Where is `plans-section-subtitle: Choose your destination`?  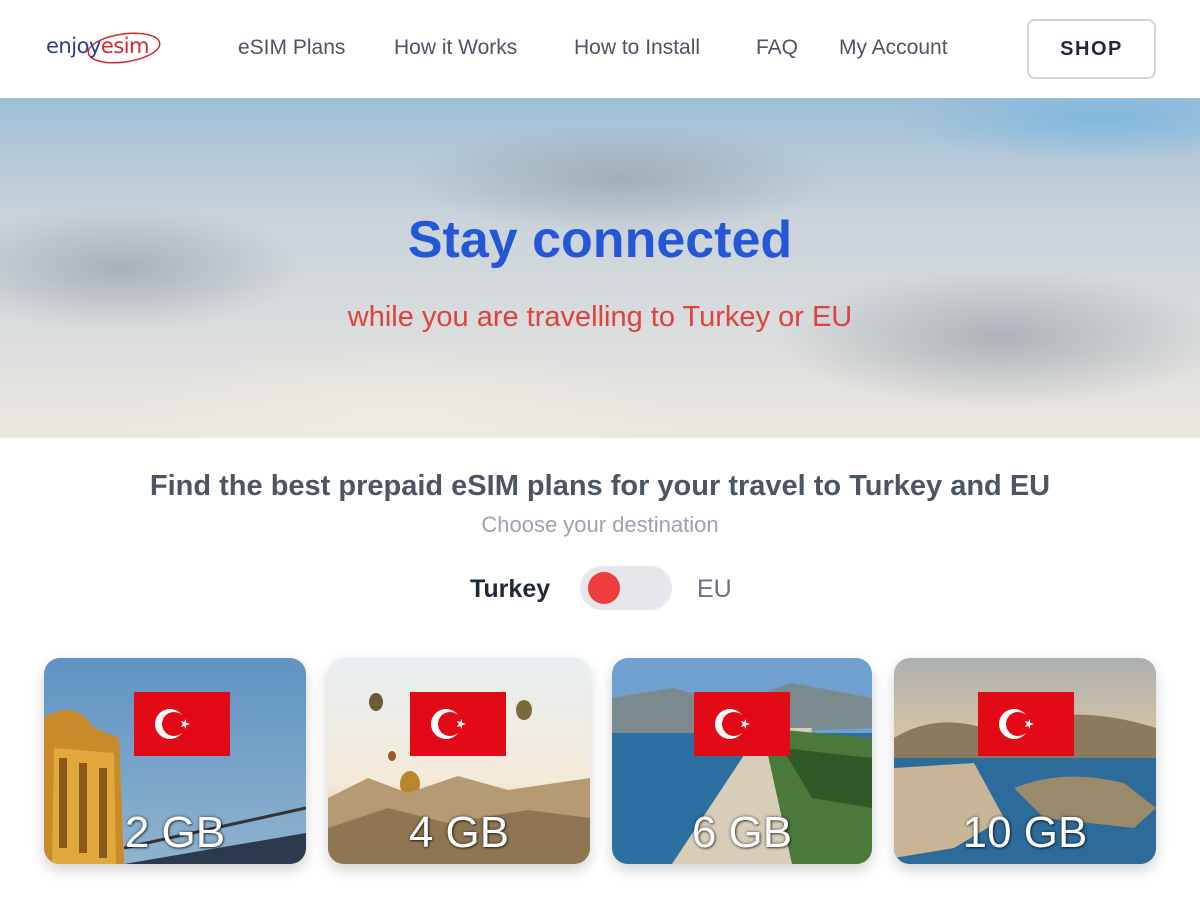 plans-section-subtitle: Choose your destination is located at coordinates (600, 524).